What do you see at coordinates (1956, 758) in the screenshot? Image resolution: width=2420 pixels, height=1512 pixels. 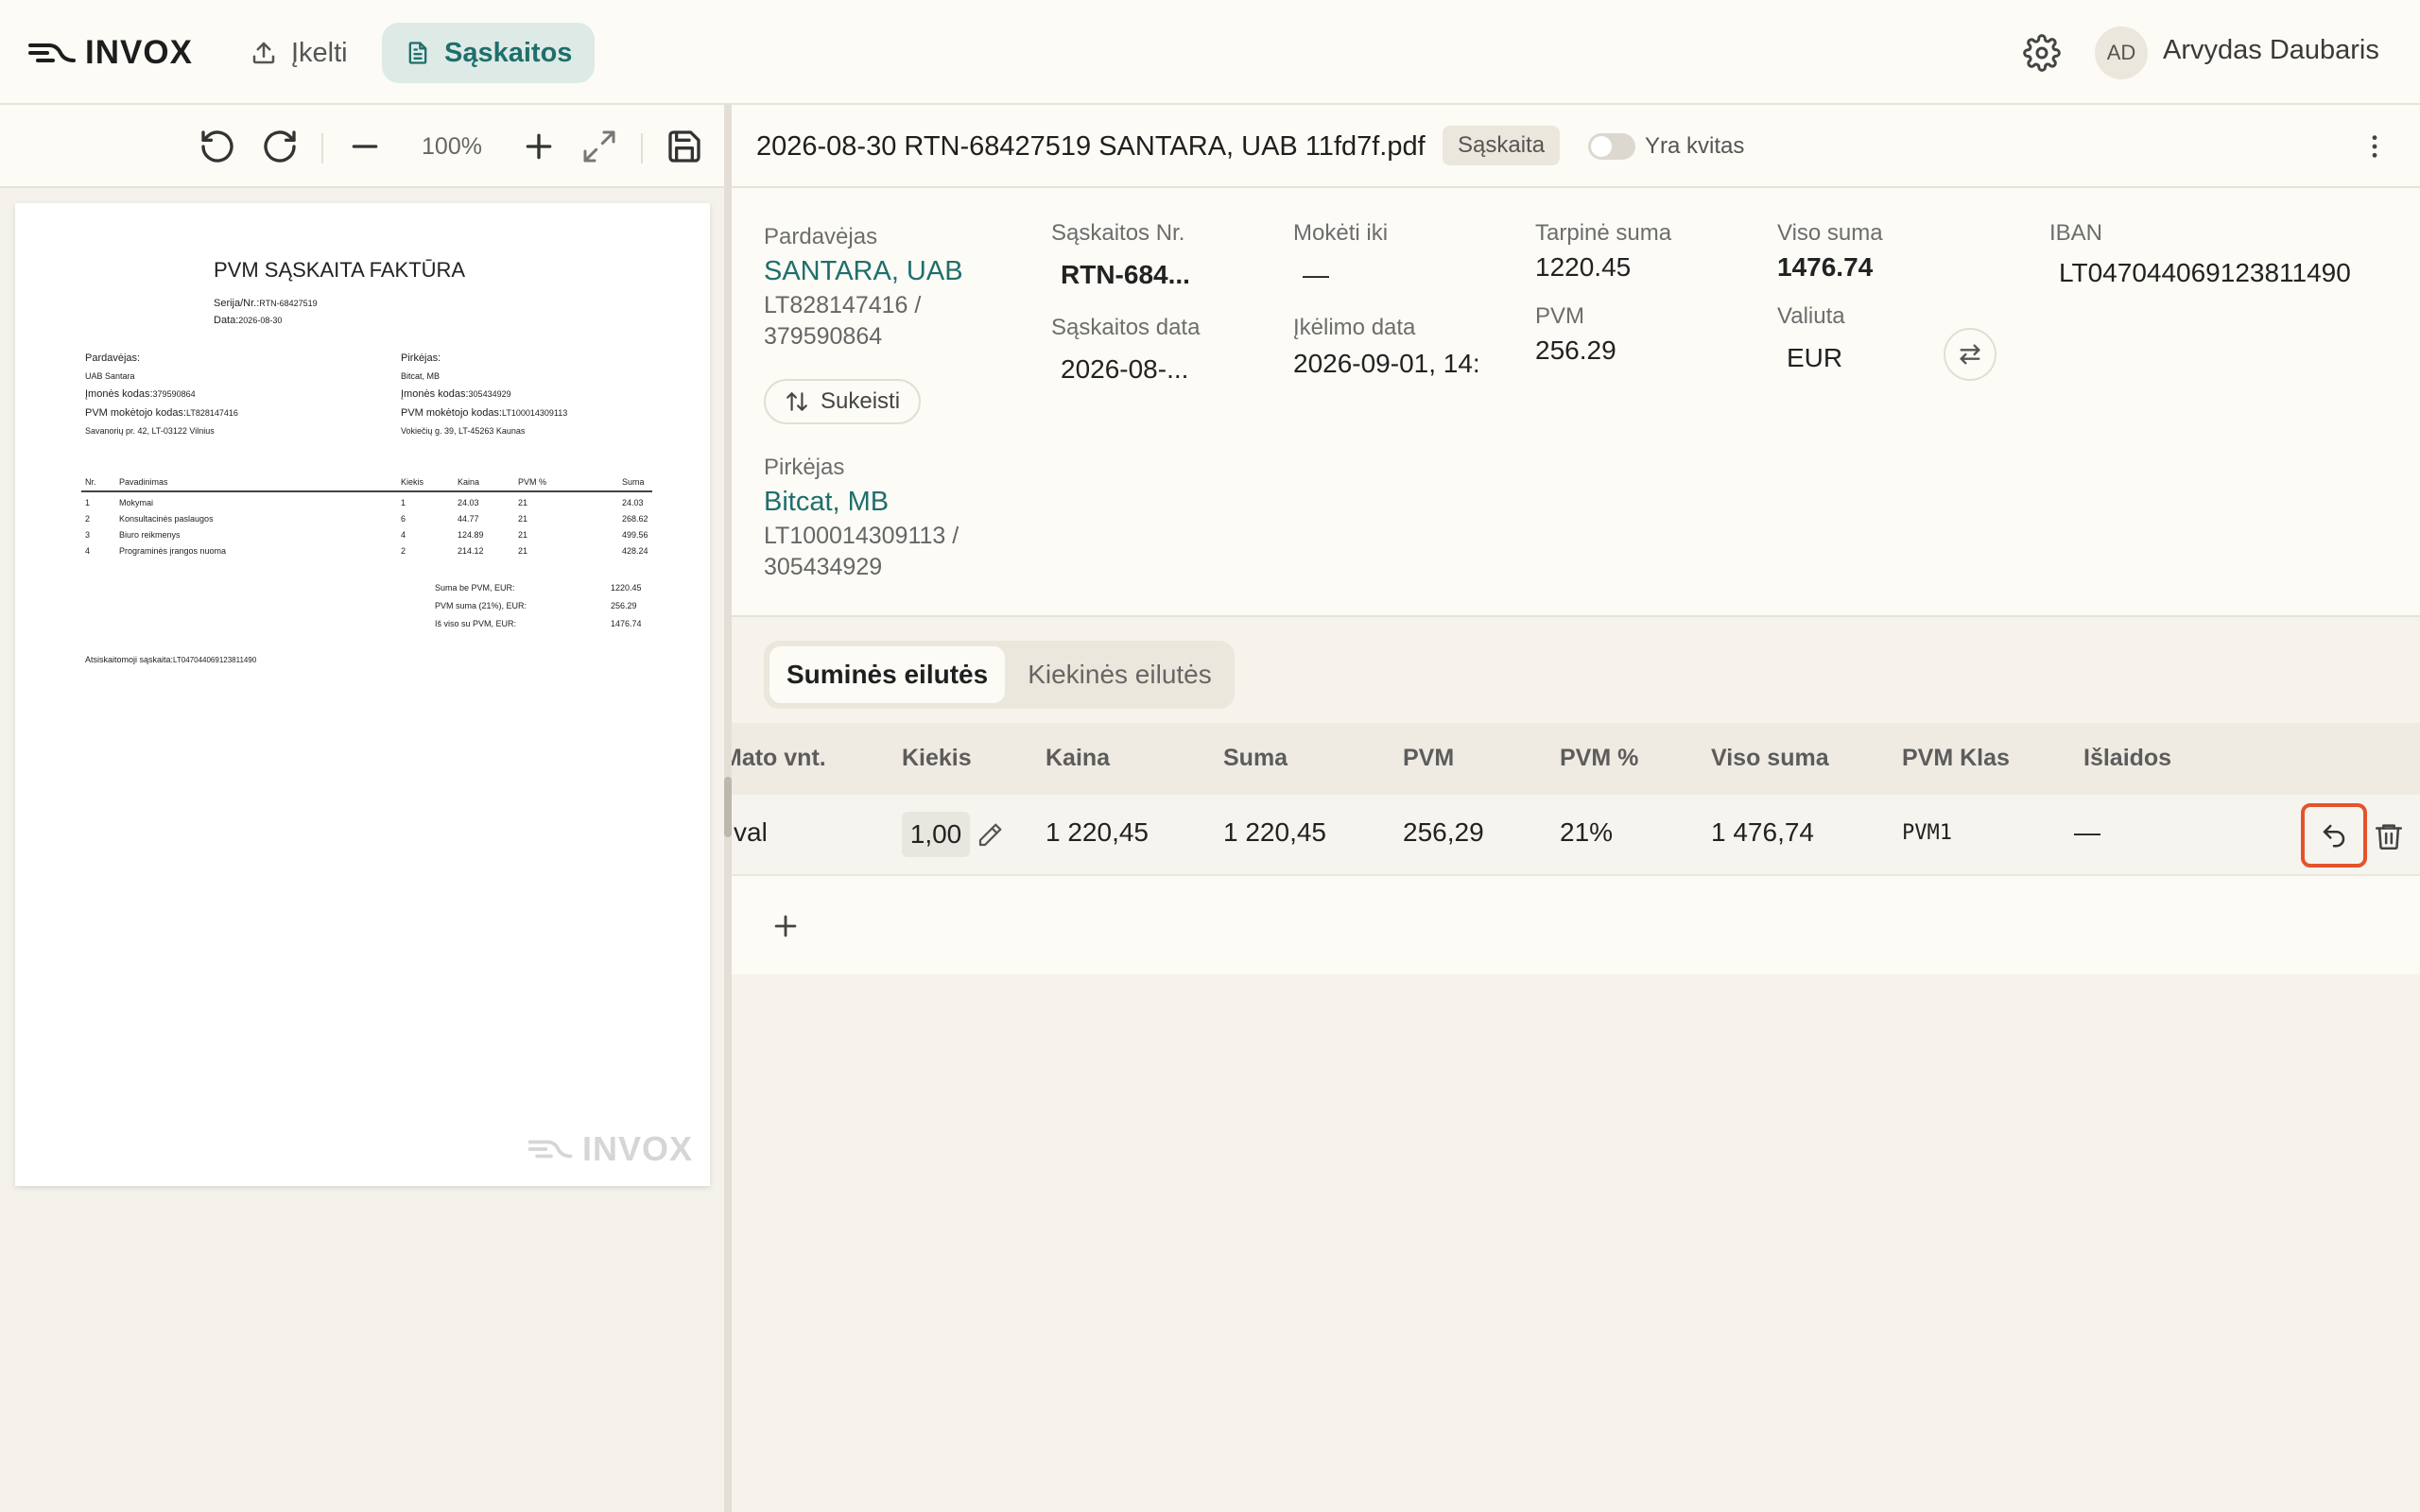 I see `th-vat-class: PVM Klas` at bounding box center [1956, 758].